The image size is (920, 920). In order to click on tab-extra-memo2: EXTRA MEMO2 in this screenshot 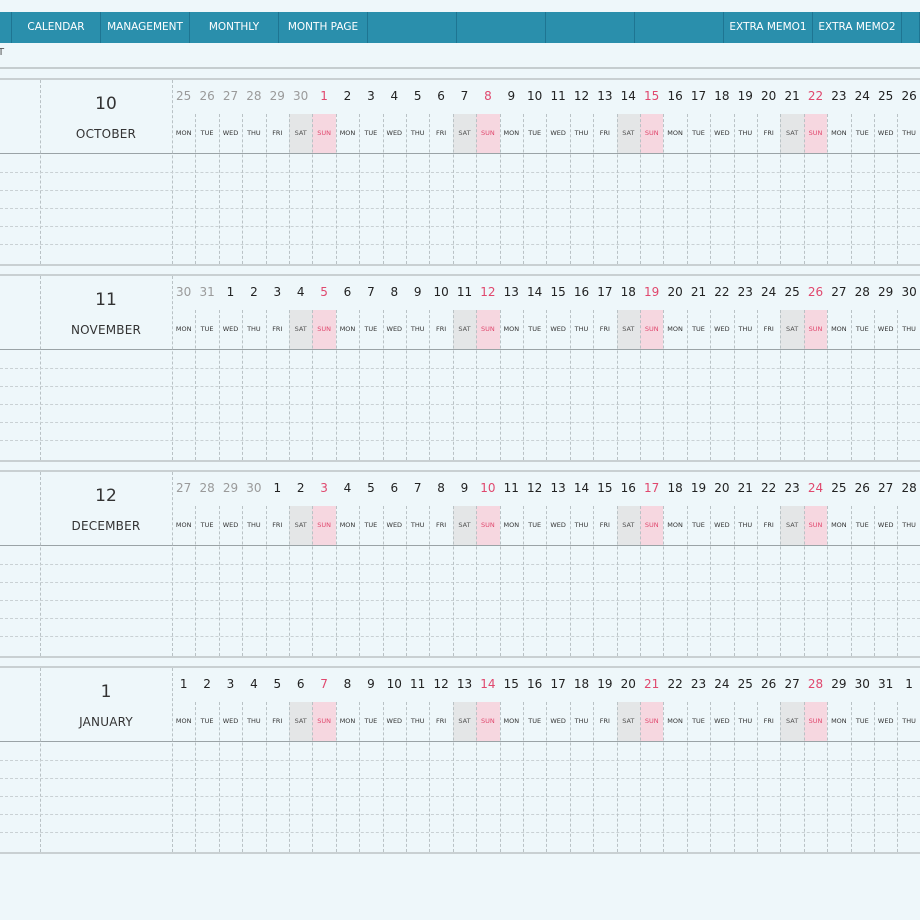, I will do `click(857, 27)`.